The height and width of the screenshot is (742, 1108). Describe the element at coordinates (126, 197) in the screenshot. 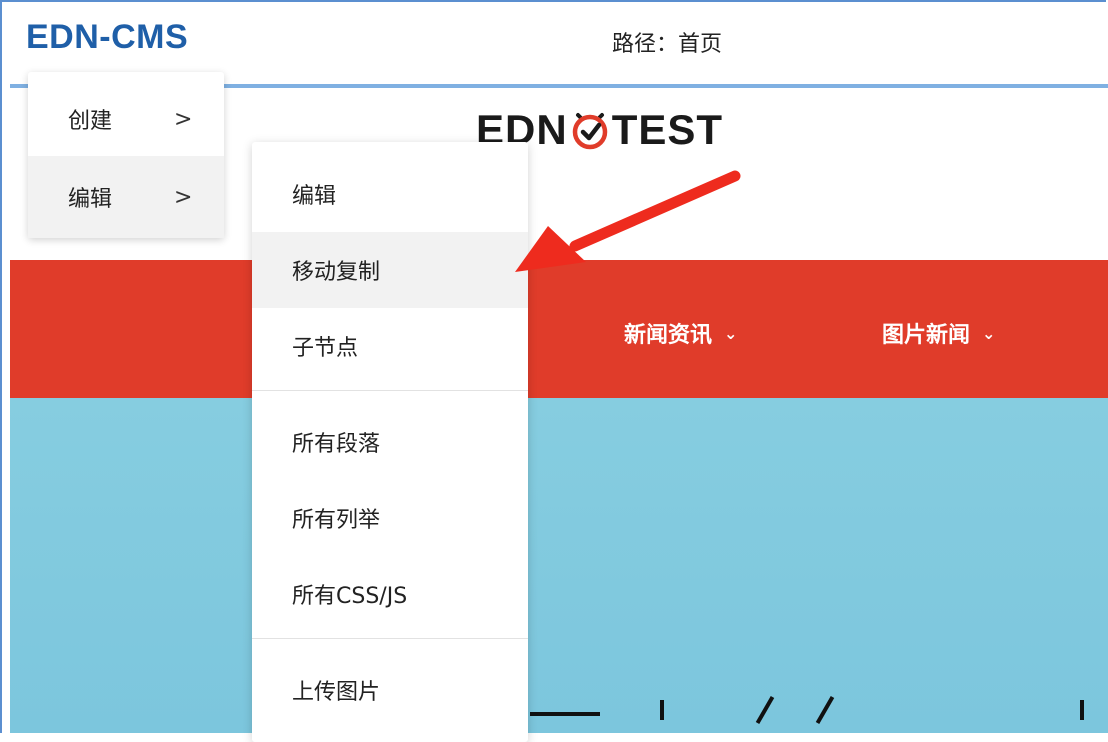

I see `menu-item-edit: 编辑 >` at that location.